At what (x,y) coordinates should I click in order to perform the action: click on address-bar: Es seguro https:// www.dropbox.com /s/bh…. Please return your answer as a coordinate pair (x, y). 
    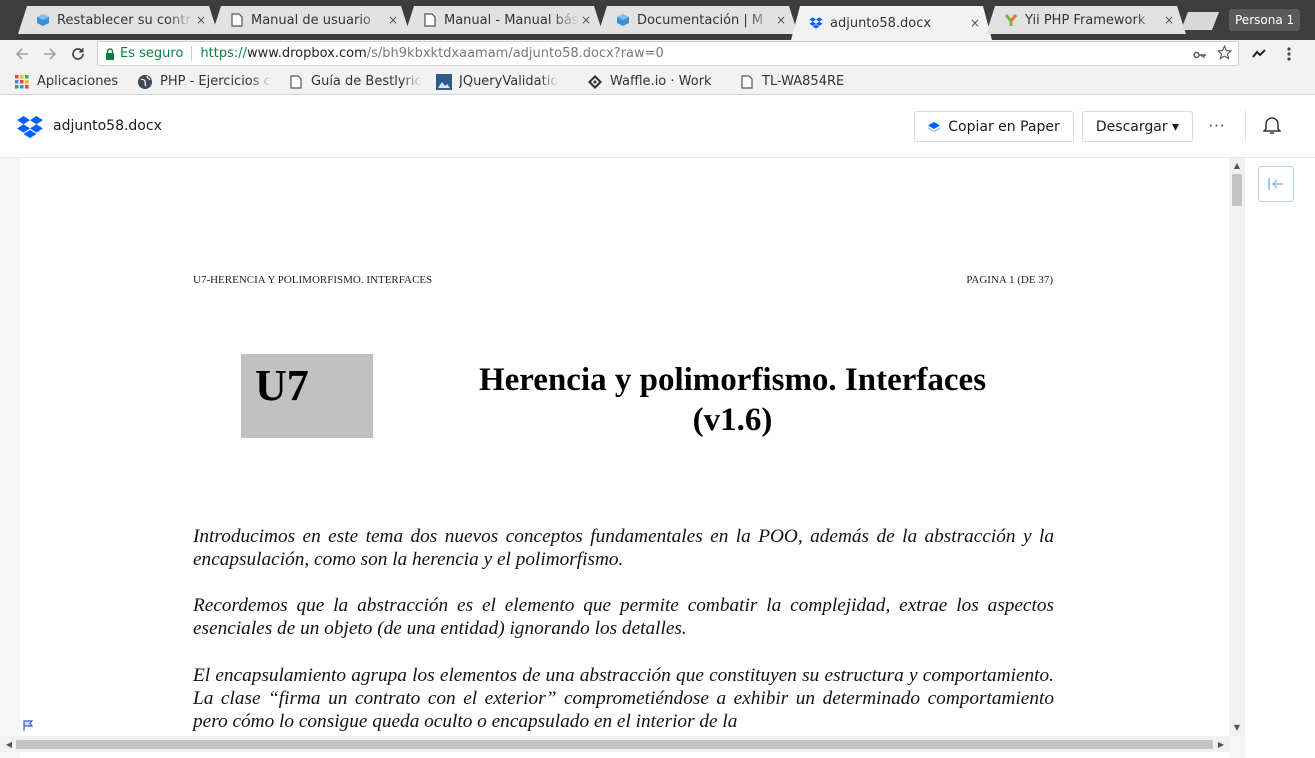
    Looking at the image, I should click on (668, 53).